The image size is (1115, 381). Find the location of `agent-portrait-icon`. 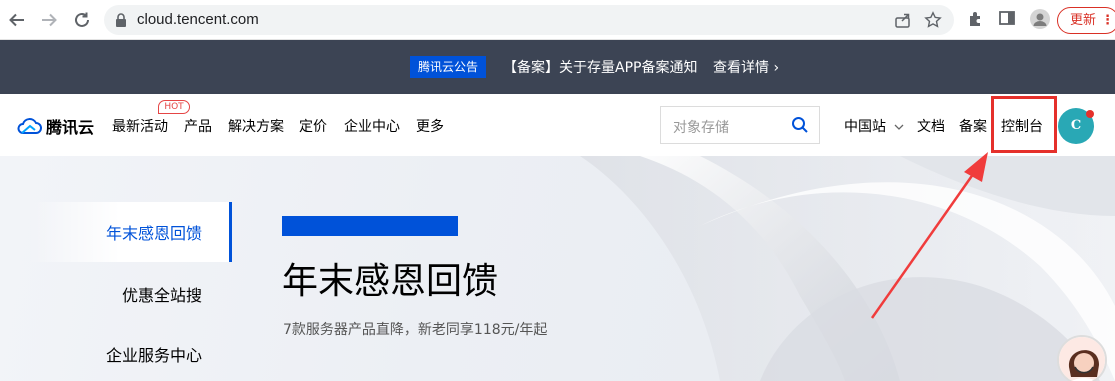

agent-portrait-icon is located at coordinates (1082, 359).